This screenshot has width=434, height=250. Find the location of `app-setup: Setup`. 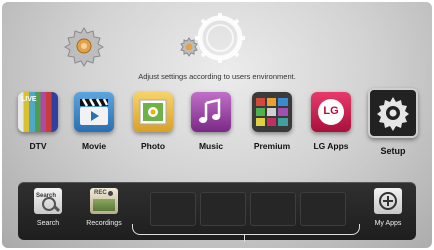

app-setup: Setup is located at coordinates (393, 122).